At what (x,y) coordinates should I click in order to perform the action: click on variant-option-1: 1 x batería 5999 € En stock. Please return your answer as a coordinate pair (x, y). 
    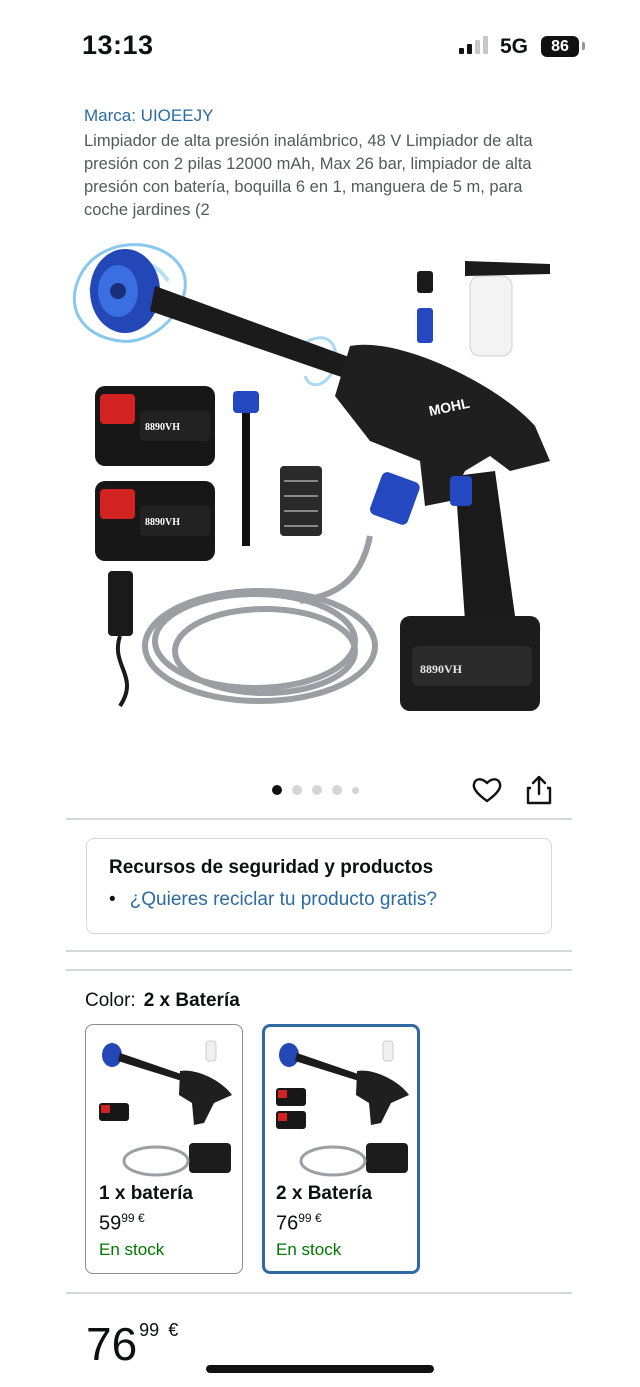
    Looking at the image, I should click on (164, 1149).